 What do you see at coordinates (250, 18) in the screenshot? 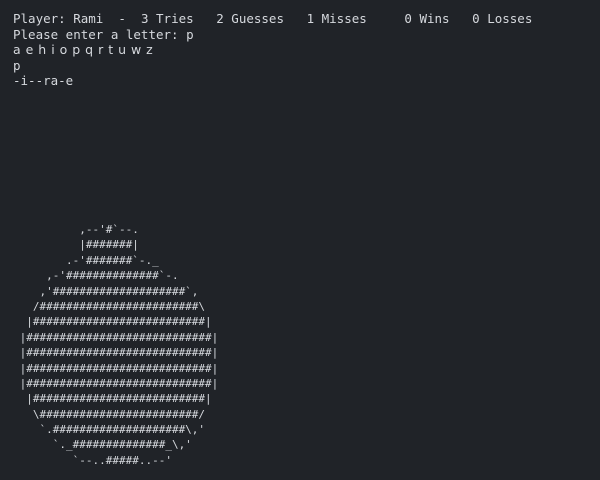
I see `guesses-count: 2 Guesses` at bounding box center [250, 18].